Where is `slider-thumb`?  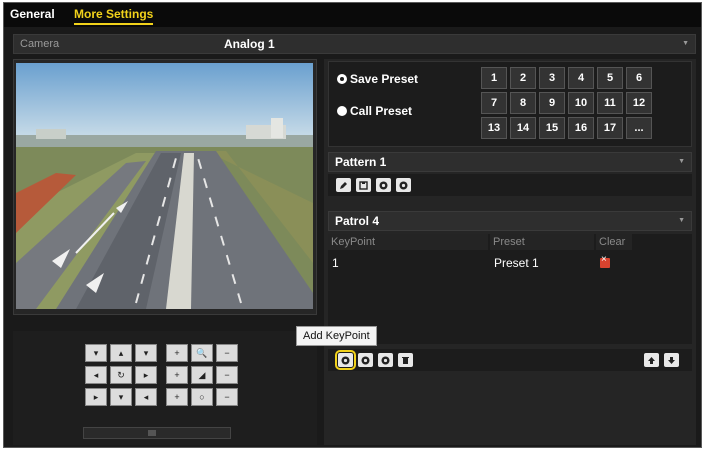 slider-thumb is located at coordinates (152, 433).